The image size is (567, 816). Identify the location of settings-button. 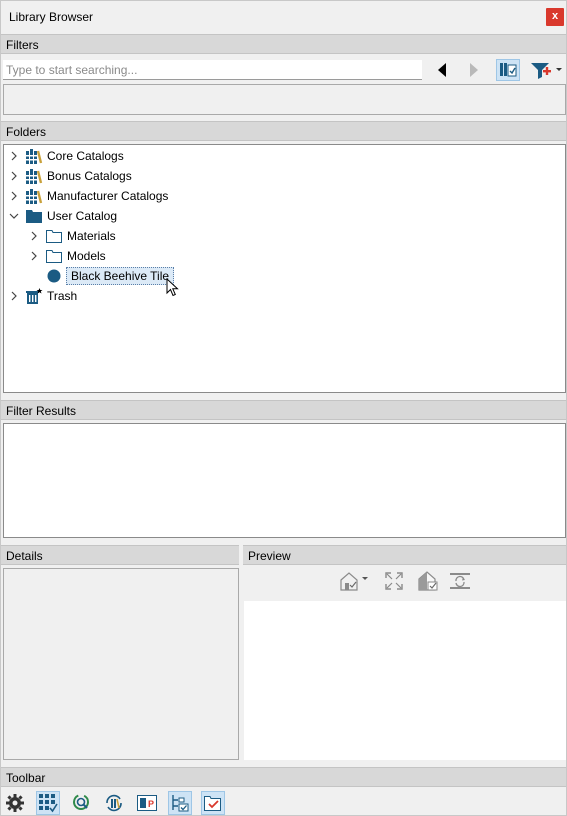
(15, 803).